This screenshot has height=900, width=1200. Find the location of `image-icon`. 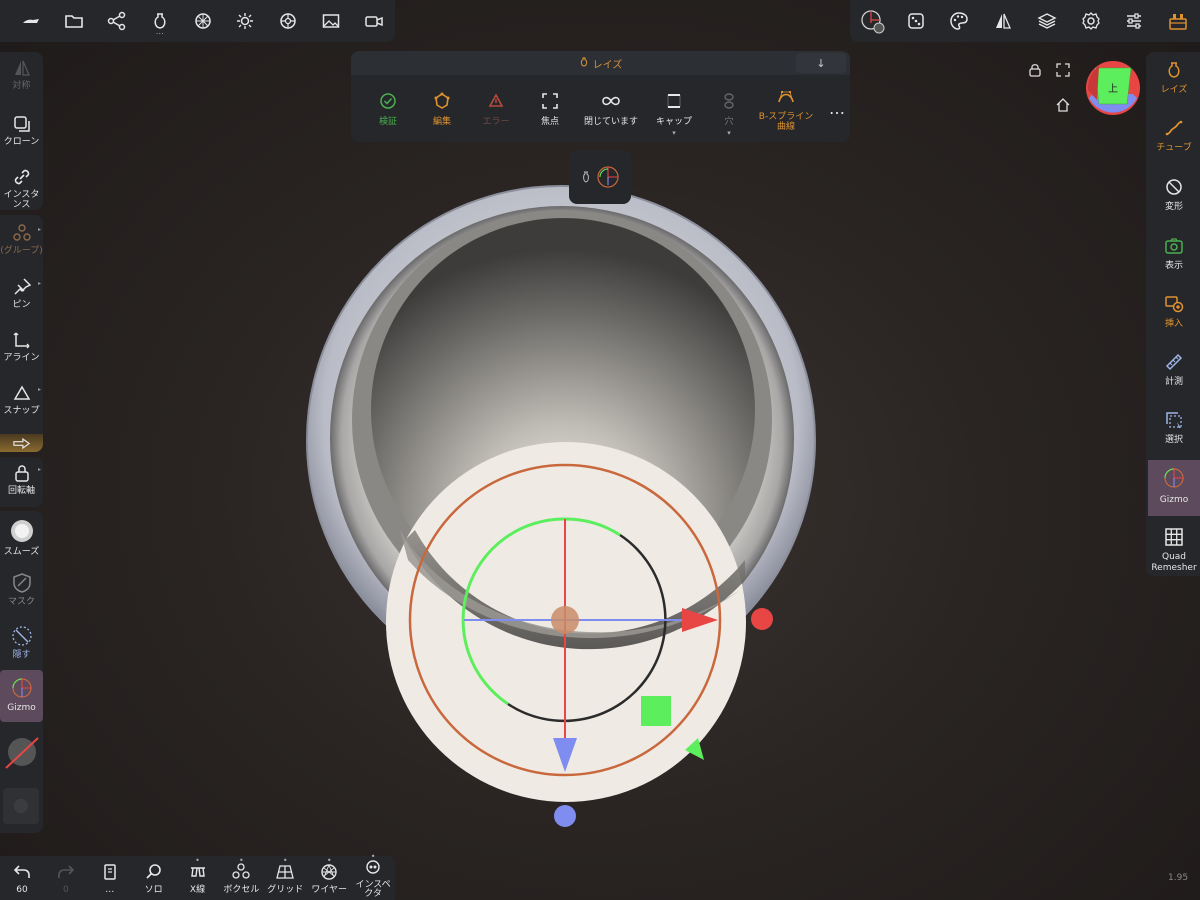

image-icon is located at coordinates (330, 21).